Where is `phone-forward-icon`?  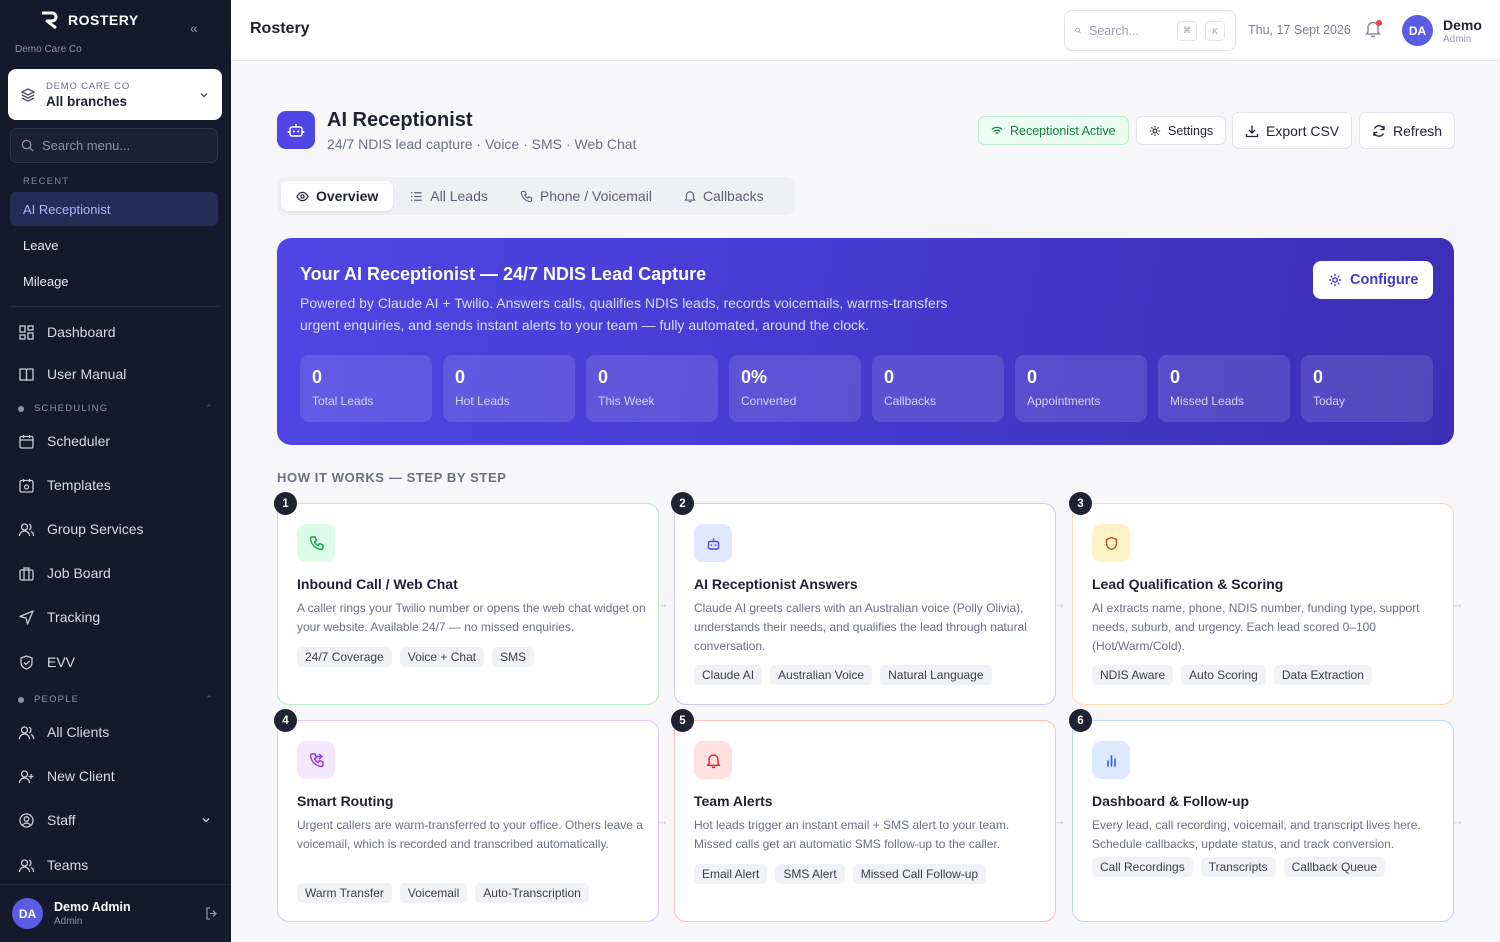 phone-forward-icon is located at coordinates (316, 759).